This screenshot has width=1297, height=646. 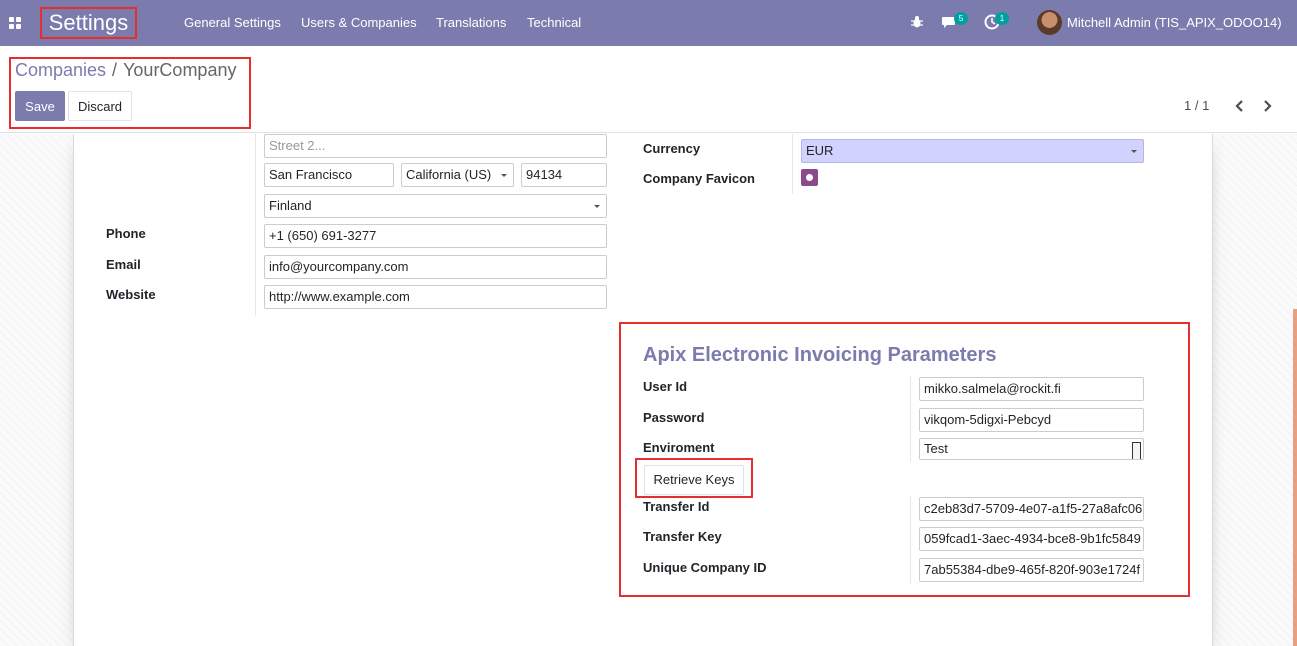 I want to click on apps-menu-icon, so click(x=15, y=23).